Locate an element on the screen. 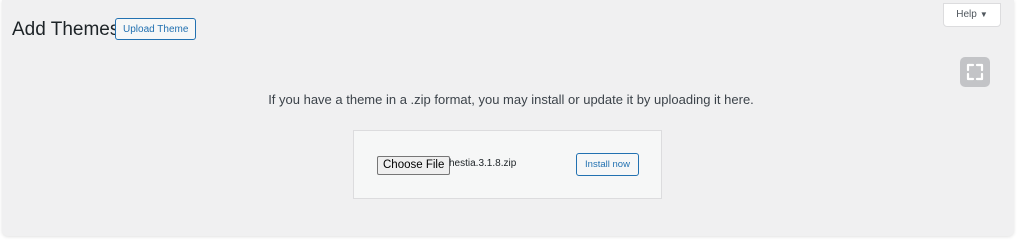  choose-file-button: Choose File is located at coordinates (414, 165).